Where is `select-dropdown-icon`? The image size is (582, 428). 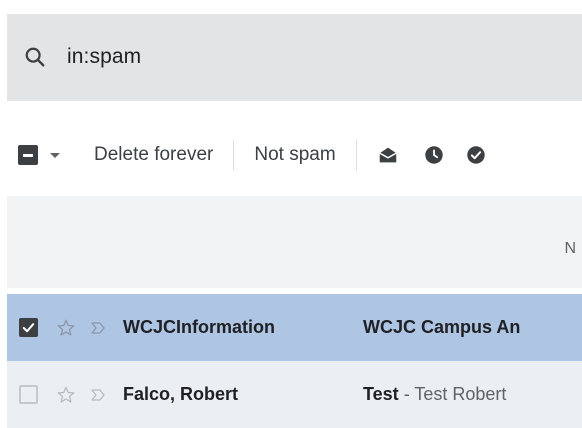 select-dropdown-icon is located at coordinates (55, 155).